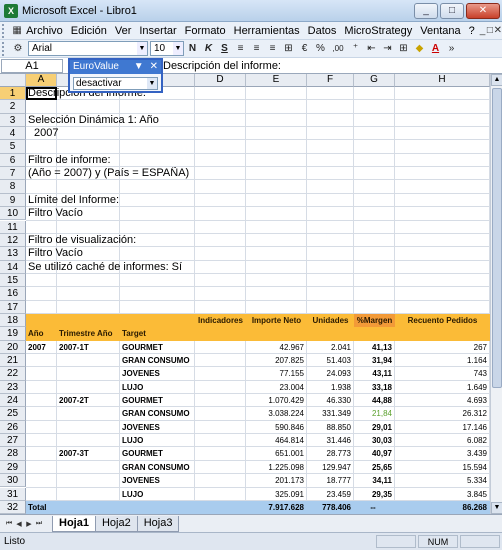  I want to click on row-header-26: 26, so click(13, 427).